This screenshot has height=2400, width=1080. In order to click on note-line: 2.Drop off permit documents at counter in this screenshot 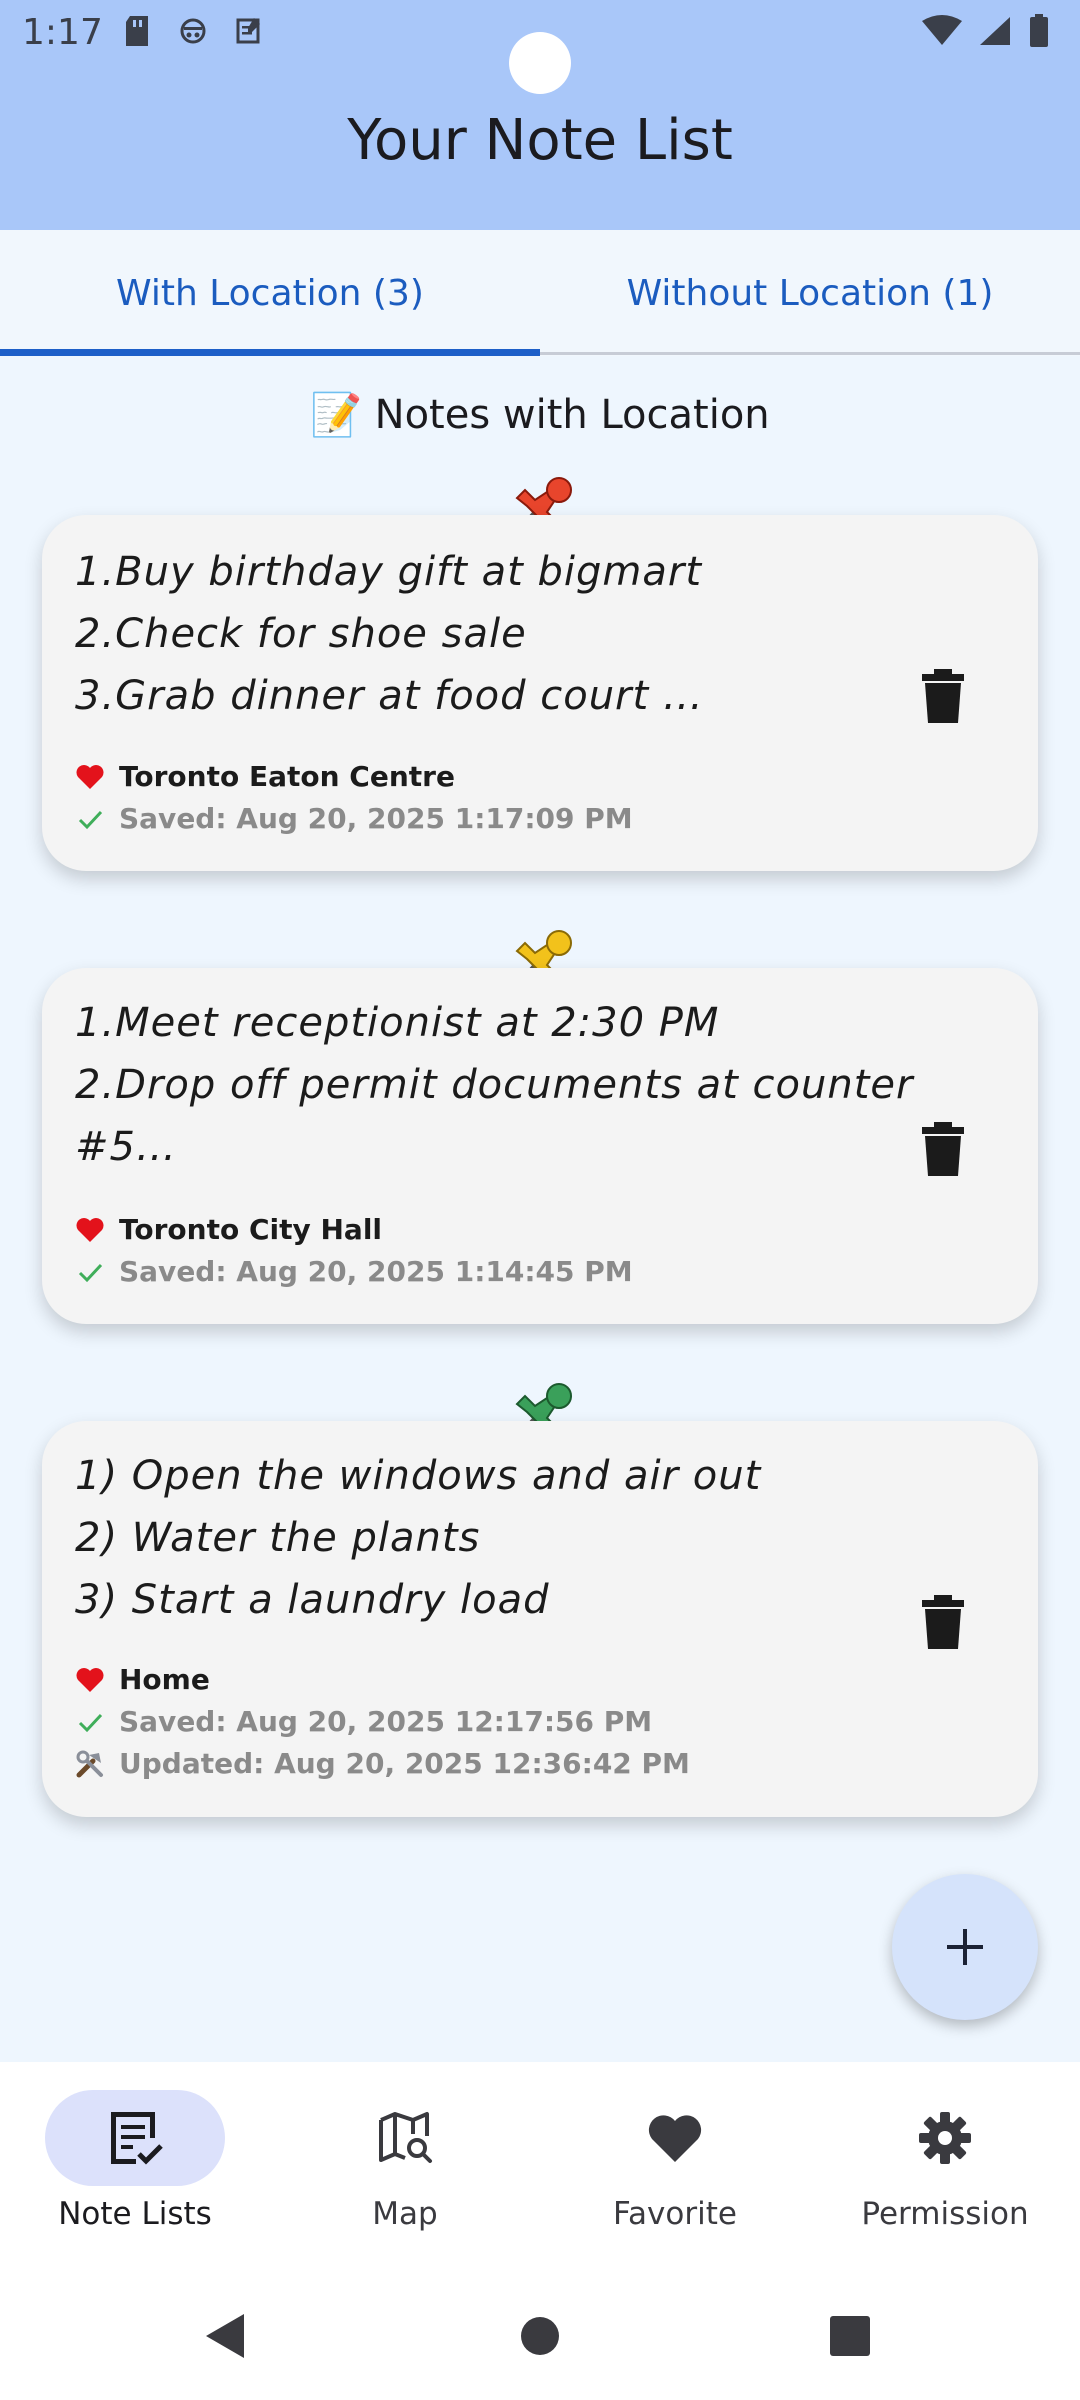, I will do `click(494, 1085)`.